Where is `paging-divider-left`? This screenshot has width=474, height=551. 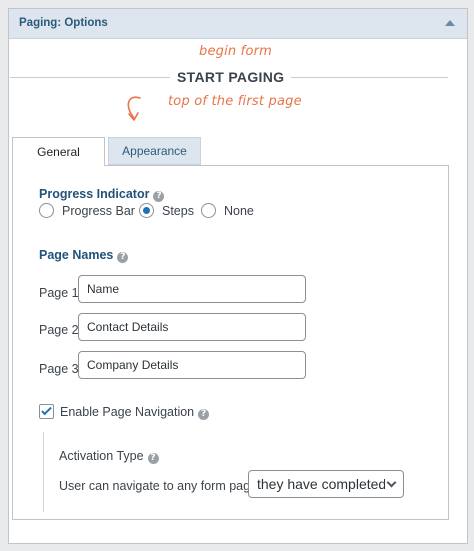 paging-divider-left is located at coordinates (90, 77).